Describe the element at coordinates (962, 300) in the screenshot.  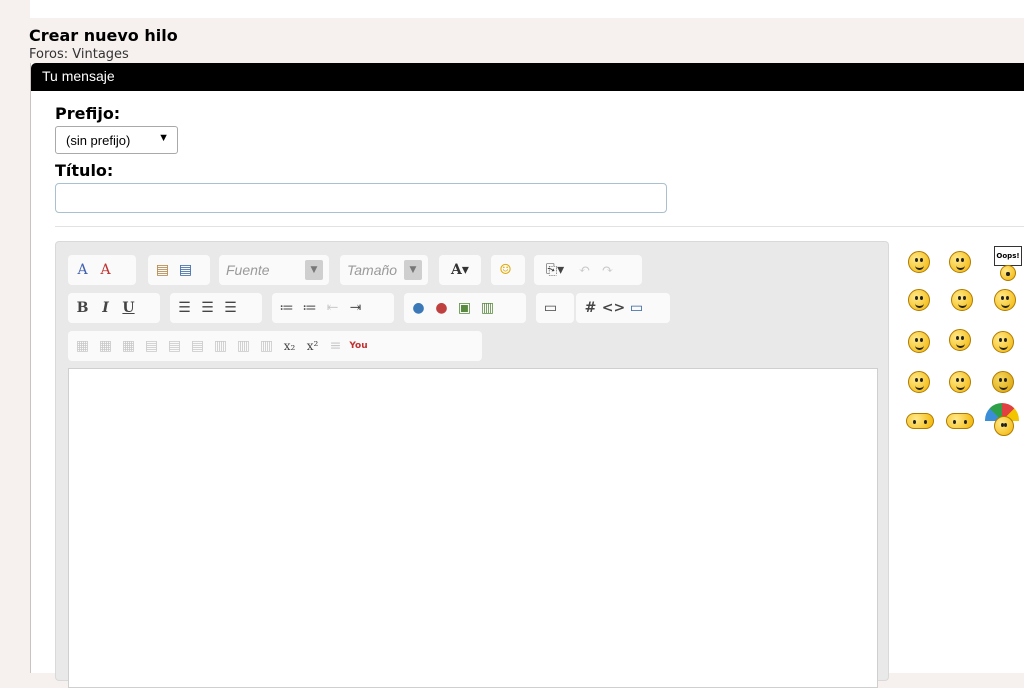
I see `cool-icon` at that location.